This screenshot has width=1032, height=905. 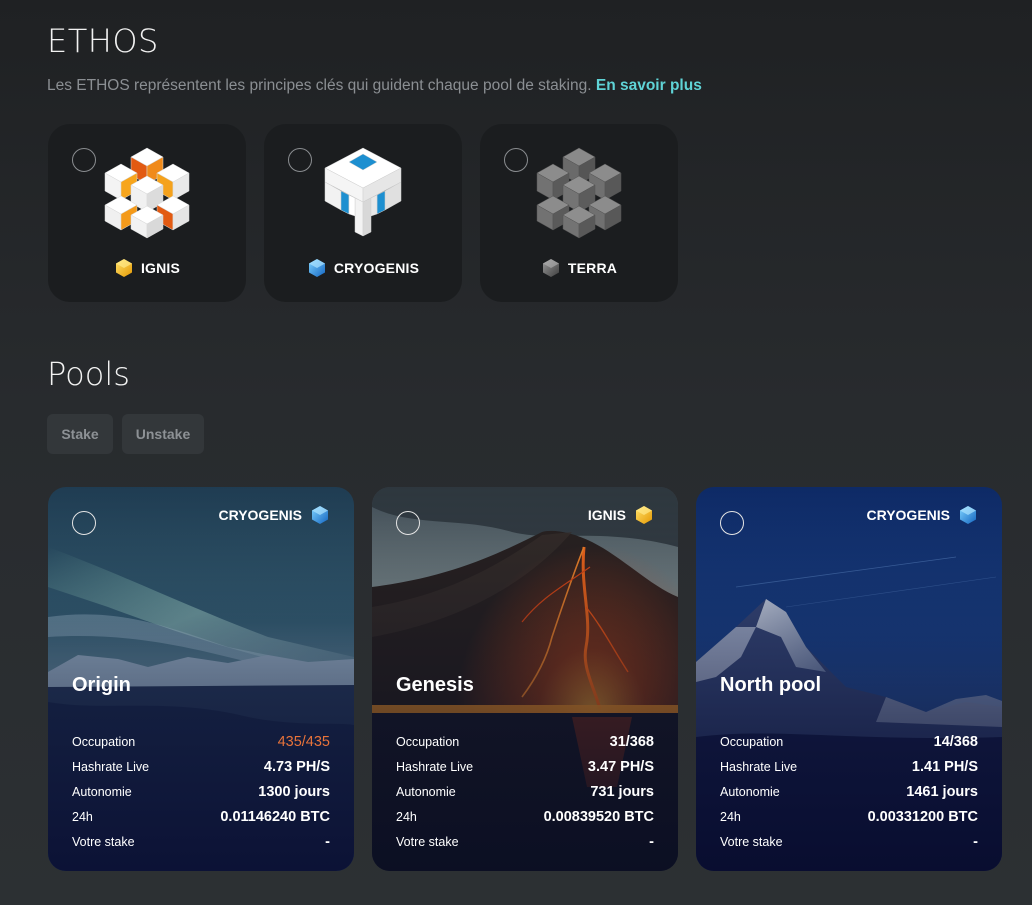 I want to click on stat-row-occupation: Occupation 14/368, so click(x=849, y=746).